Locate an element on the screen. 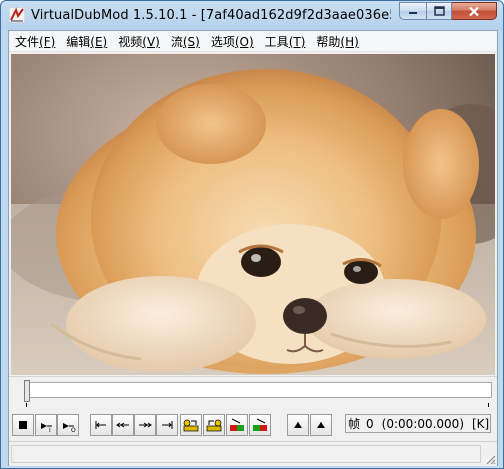 The width and height of the screenshot is (504, 469). scene-forward-icon is located at coordinates (260, 424).